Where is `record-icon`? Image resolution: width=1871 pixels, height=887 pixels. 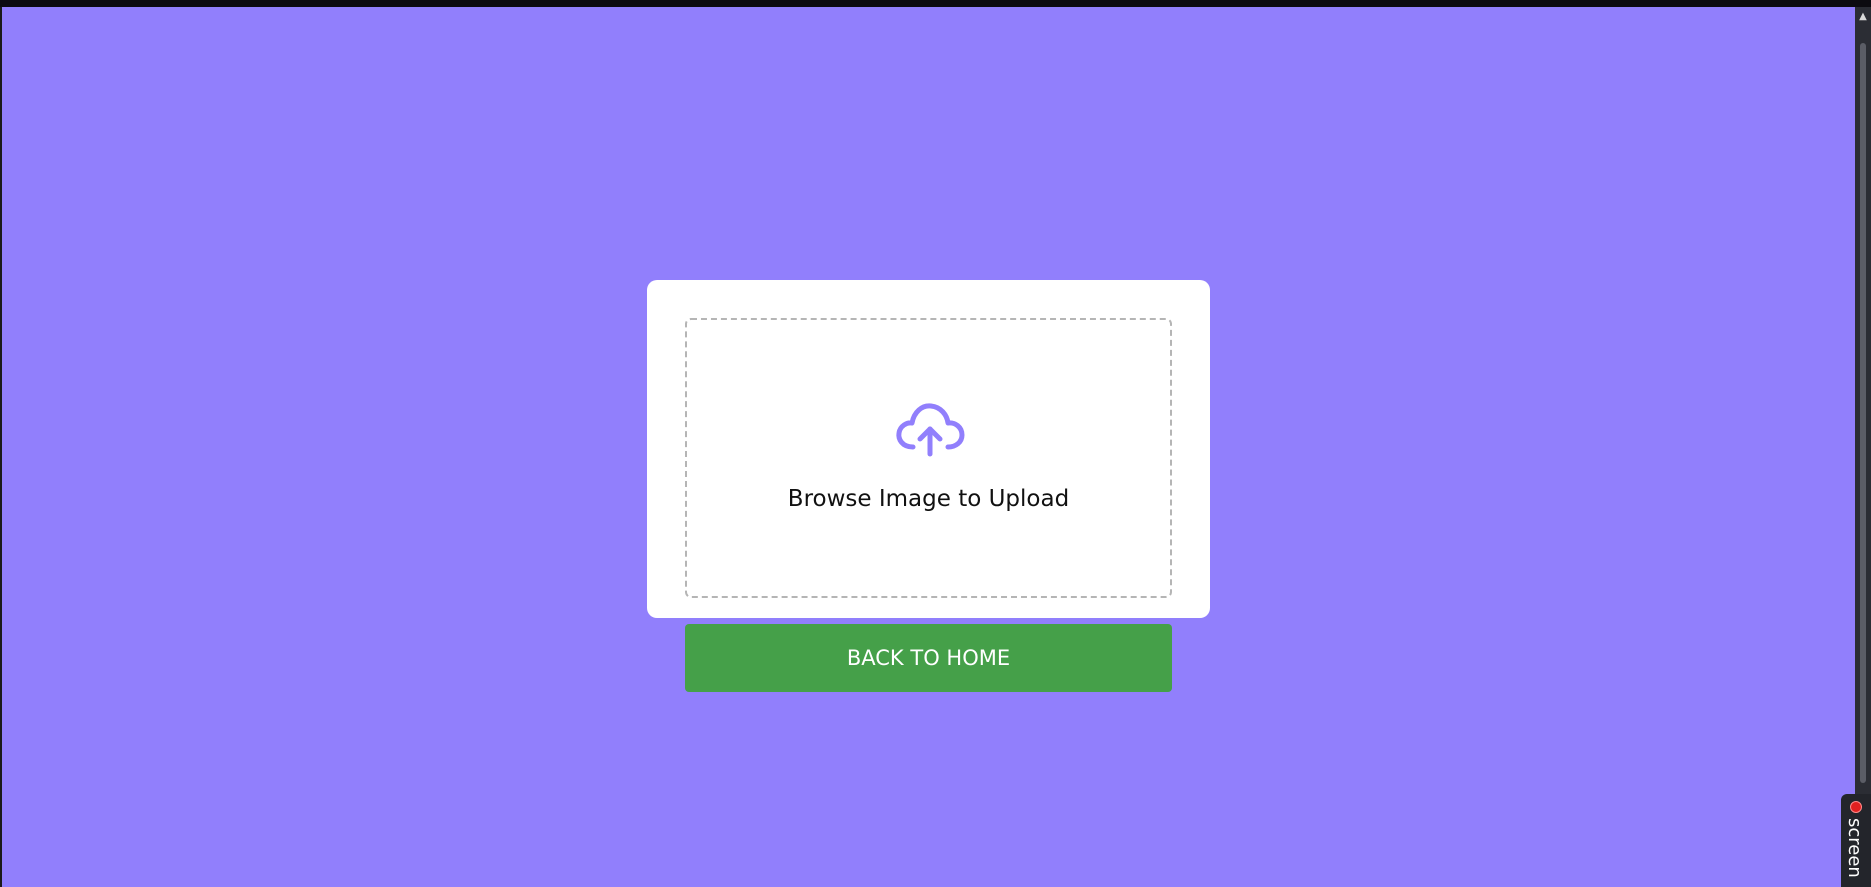
record-icon is located at coordinates (1856, 807).